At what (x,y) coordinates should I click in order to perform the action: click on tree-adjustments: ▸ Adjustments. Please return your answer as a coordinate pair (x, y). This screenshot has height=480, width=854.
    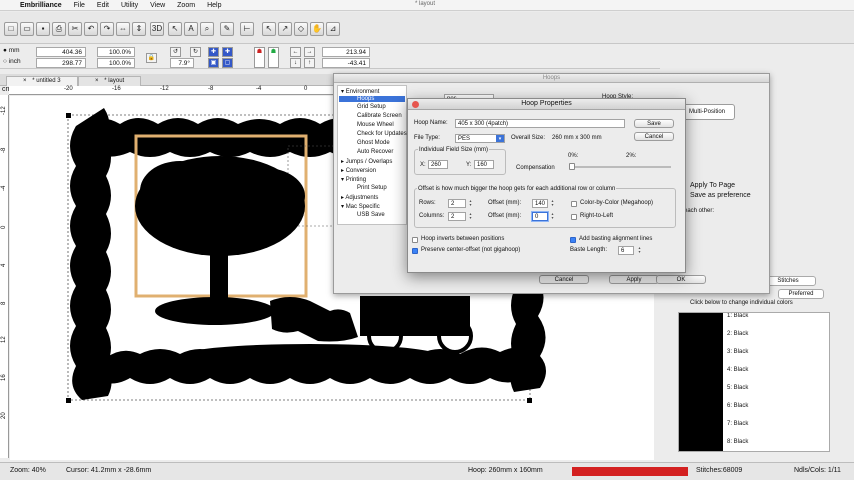
    Looking at the image, I should click on (359, 197).